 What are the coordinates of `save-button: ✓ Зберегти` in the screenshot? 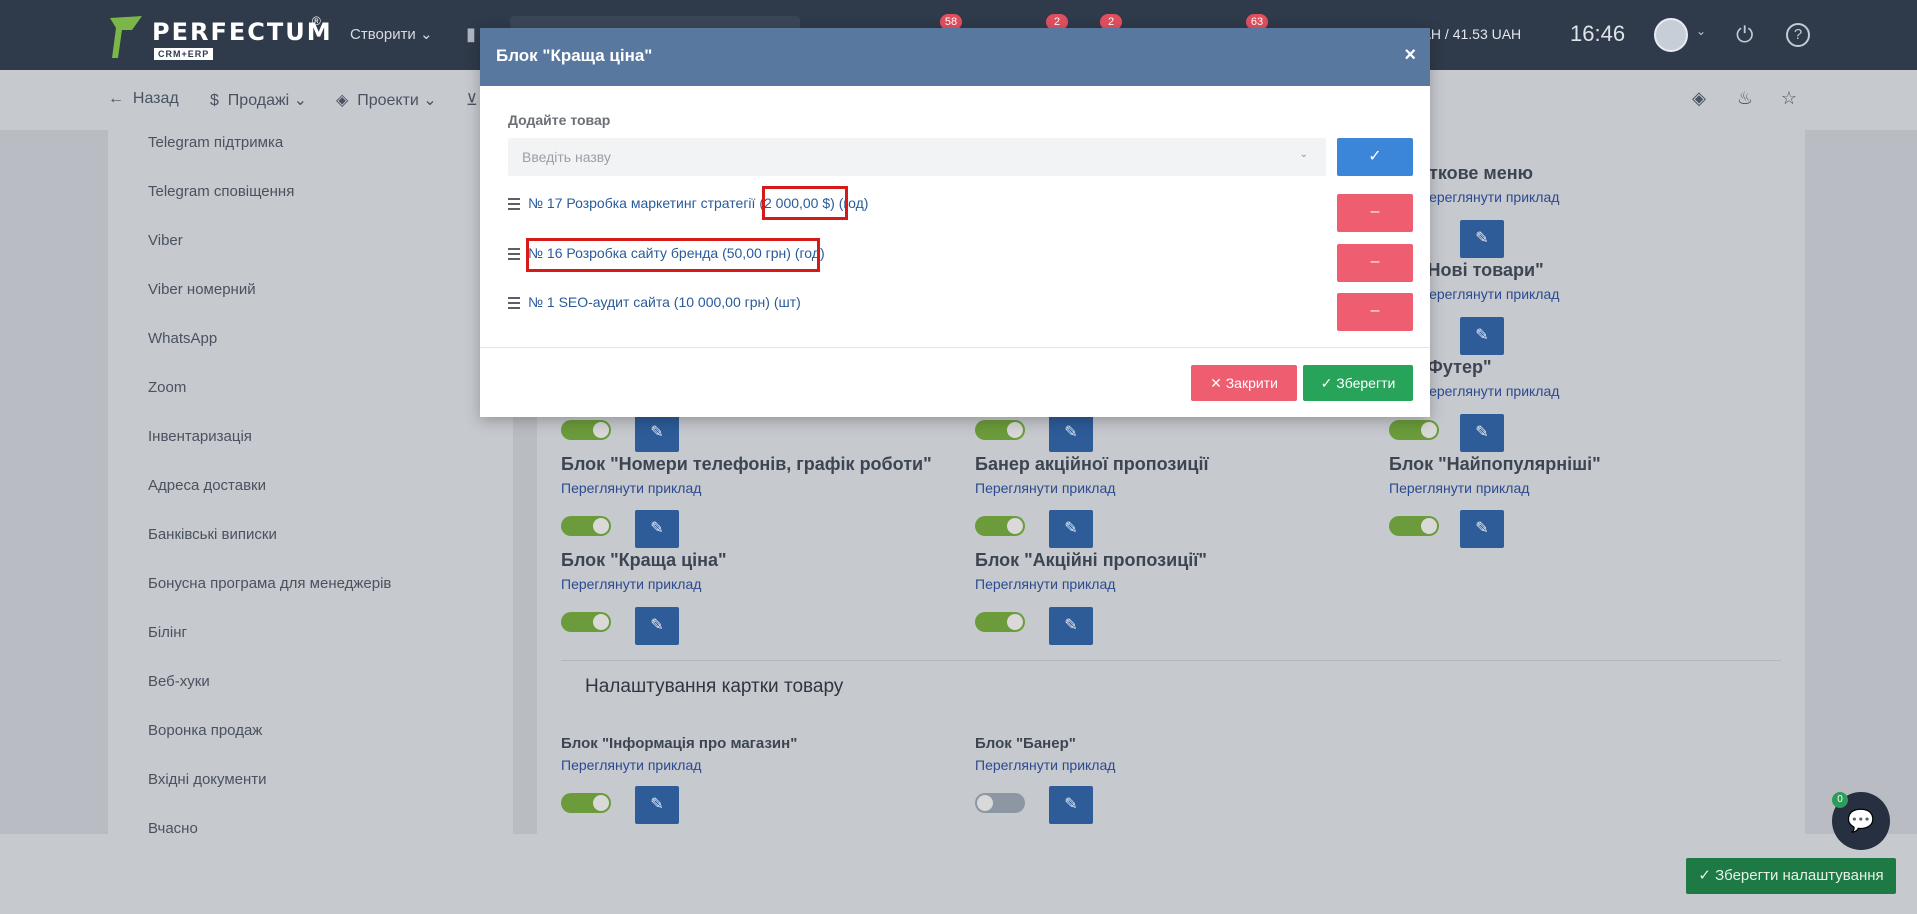 It's located at (1358, 383).